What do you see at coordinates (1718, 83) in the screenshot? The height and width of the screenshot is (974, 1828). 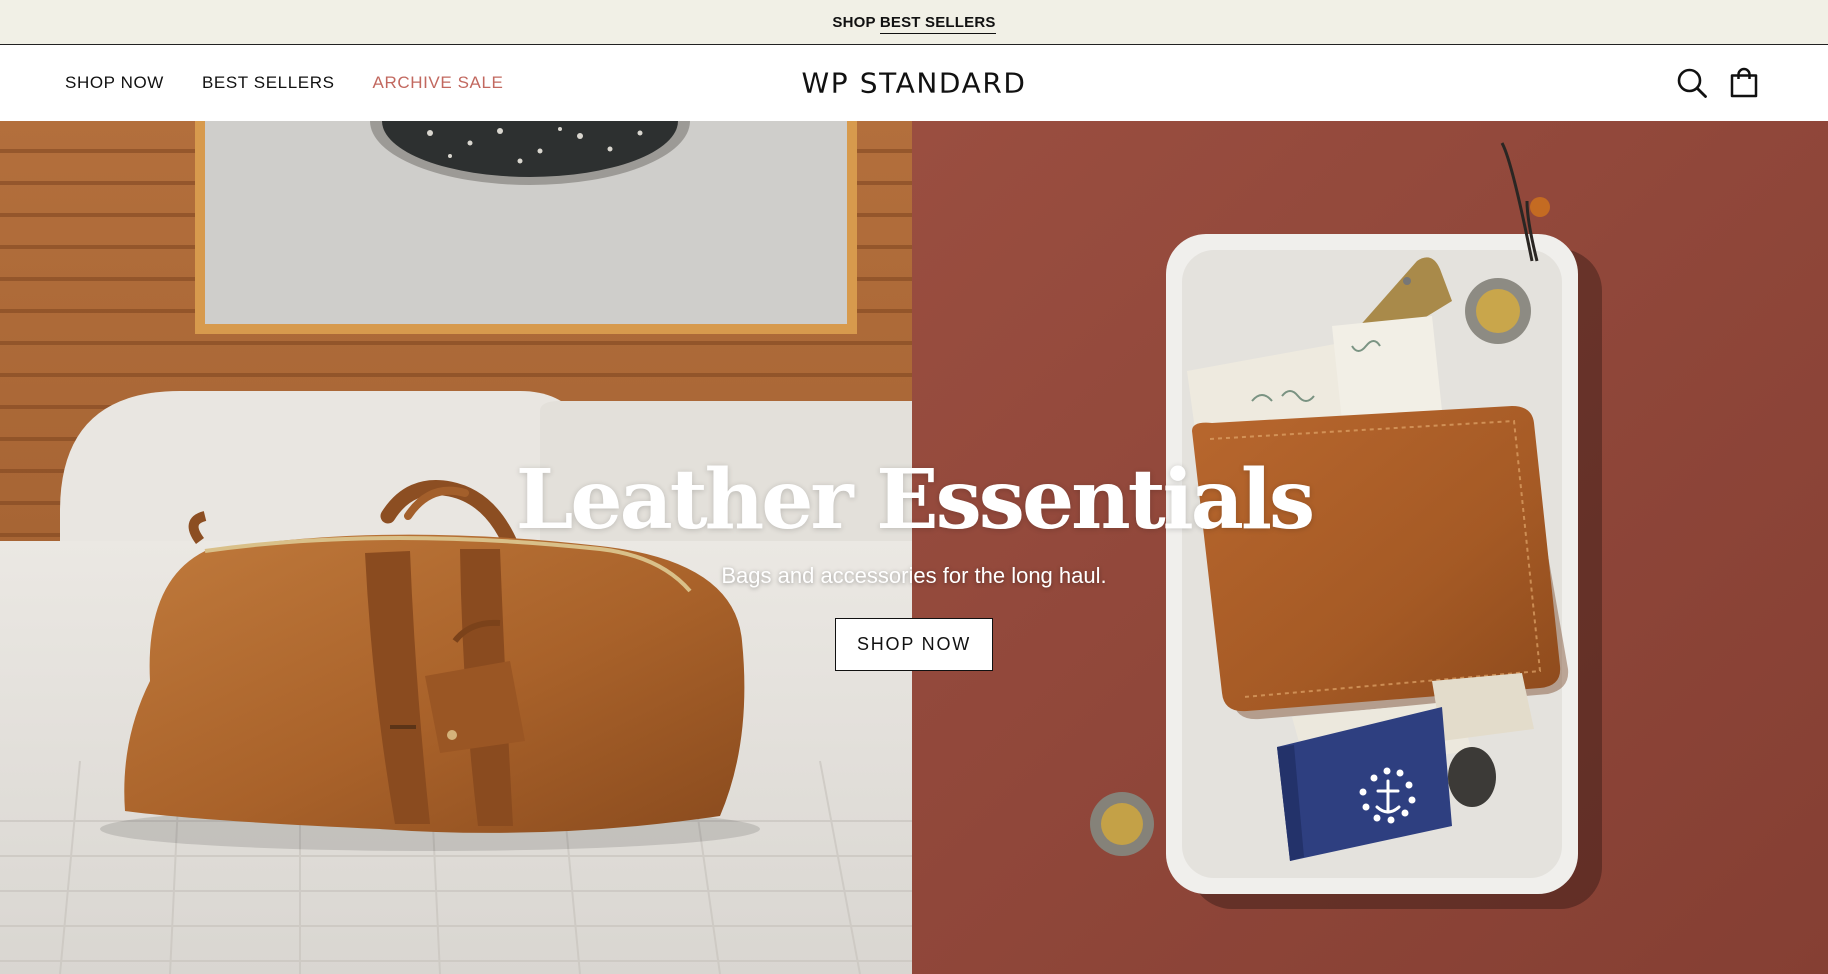 I see `header-actions` at bounding box center [1718, 83].